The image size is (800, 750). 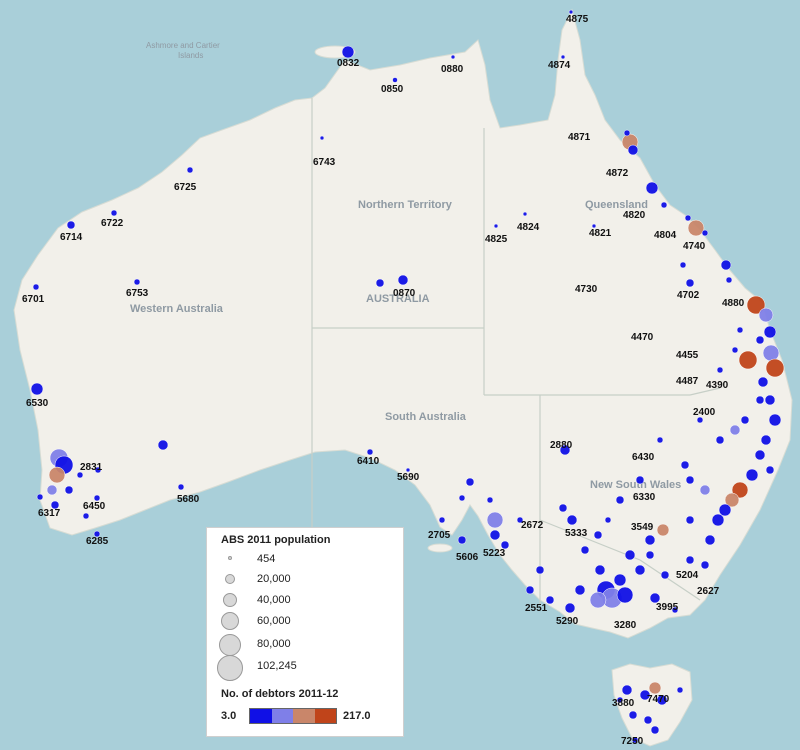 What do you see at coordinates (306, 645) in the screenshot?
I see `legend-size-row: 80,000` at bounding box center [306, 645].